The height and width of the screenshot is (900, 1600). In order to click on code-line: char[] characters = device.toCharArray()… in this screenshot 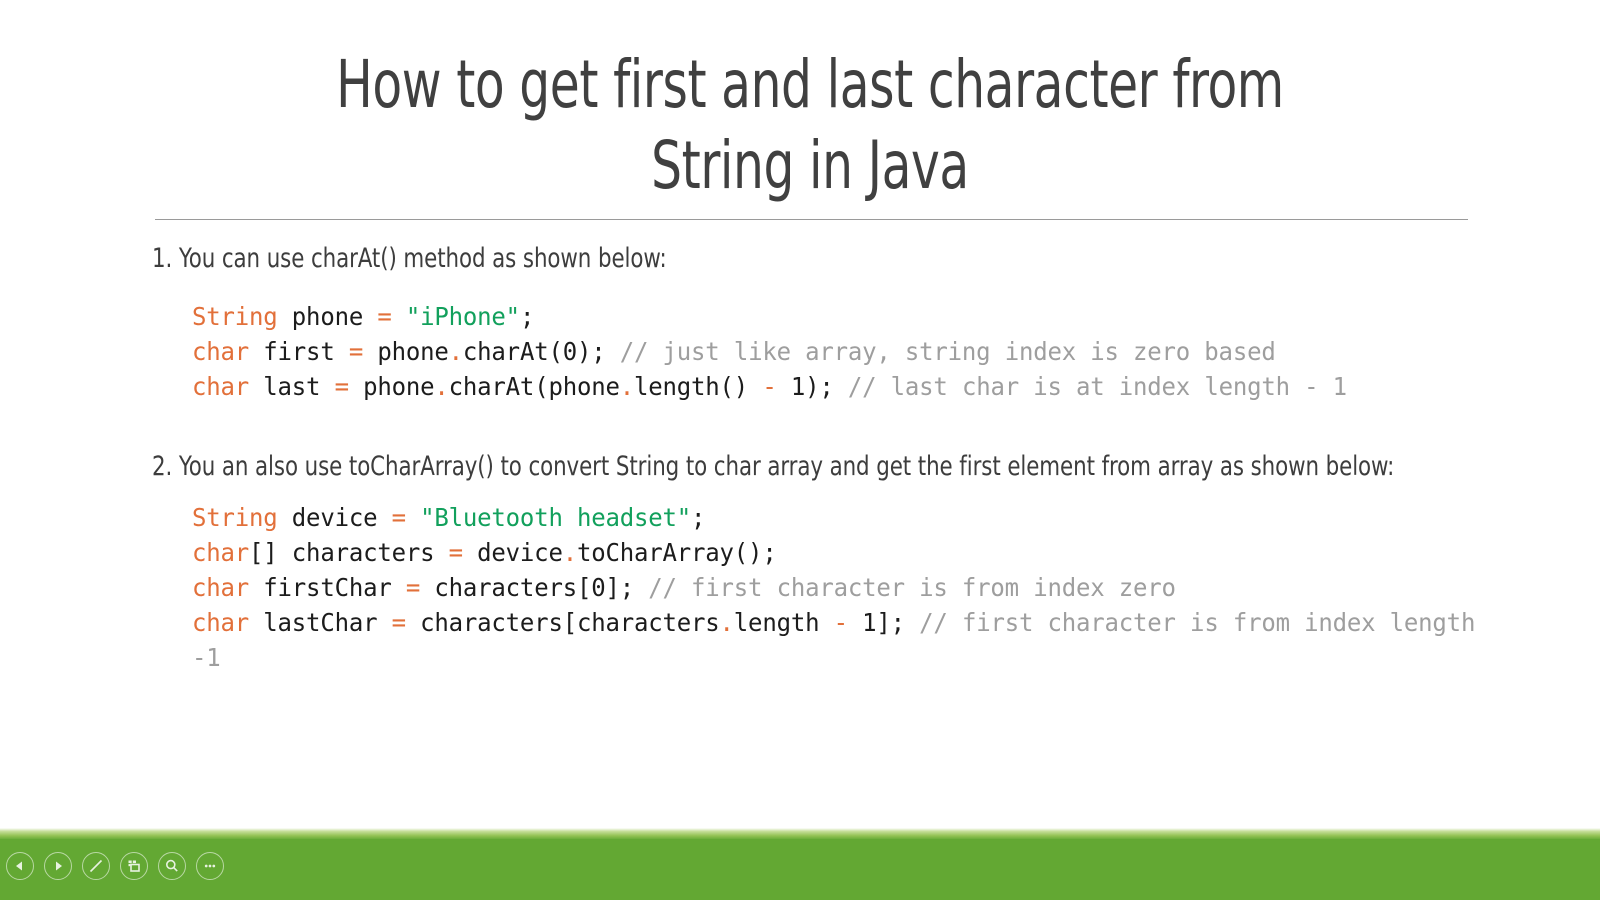, I will do `click(484, 552)`.